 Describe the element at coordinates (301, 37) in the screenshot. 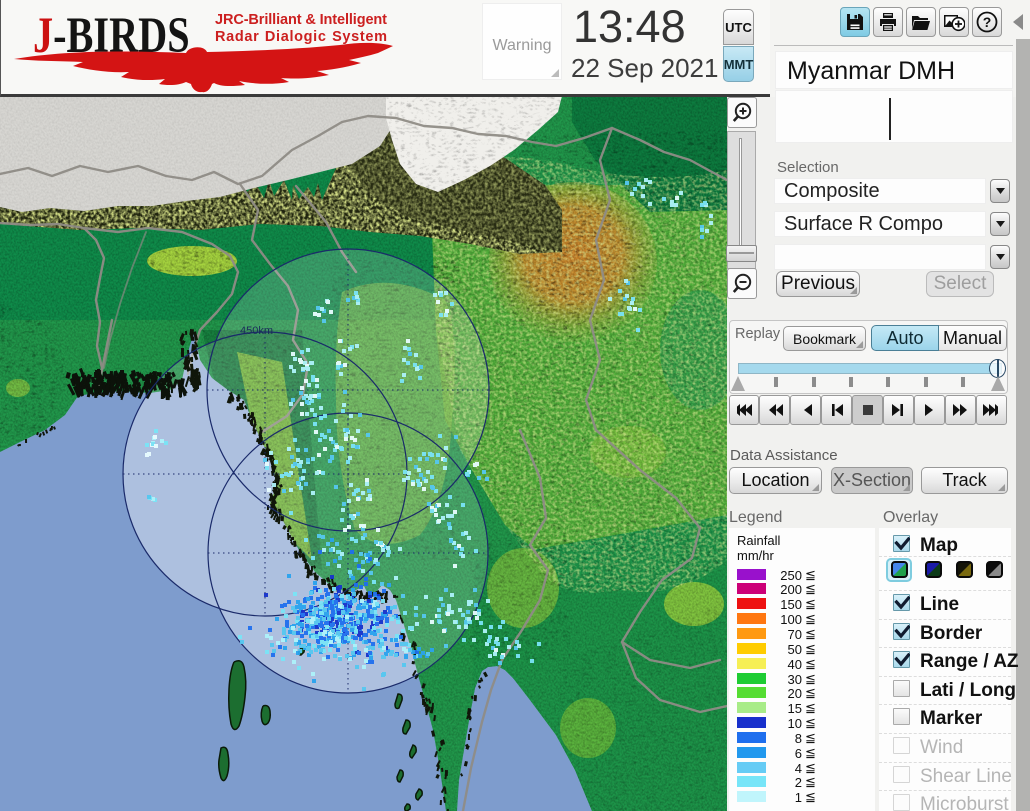

I see `svg-text: Radar Dialogic System` at that location.